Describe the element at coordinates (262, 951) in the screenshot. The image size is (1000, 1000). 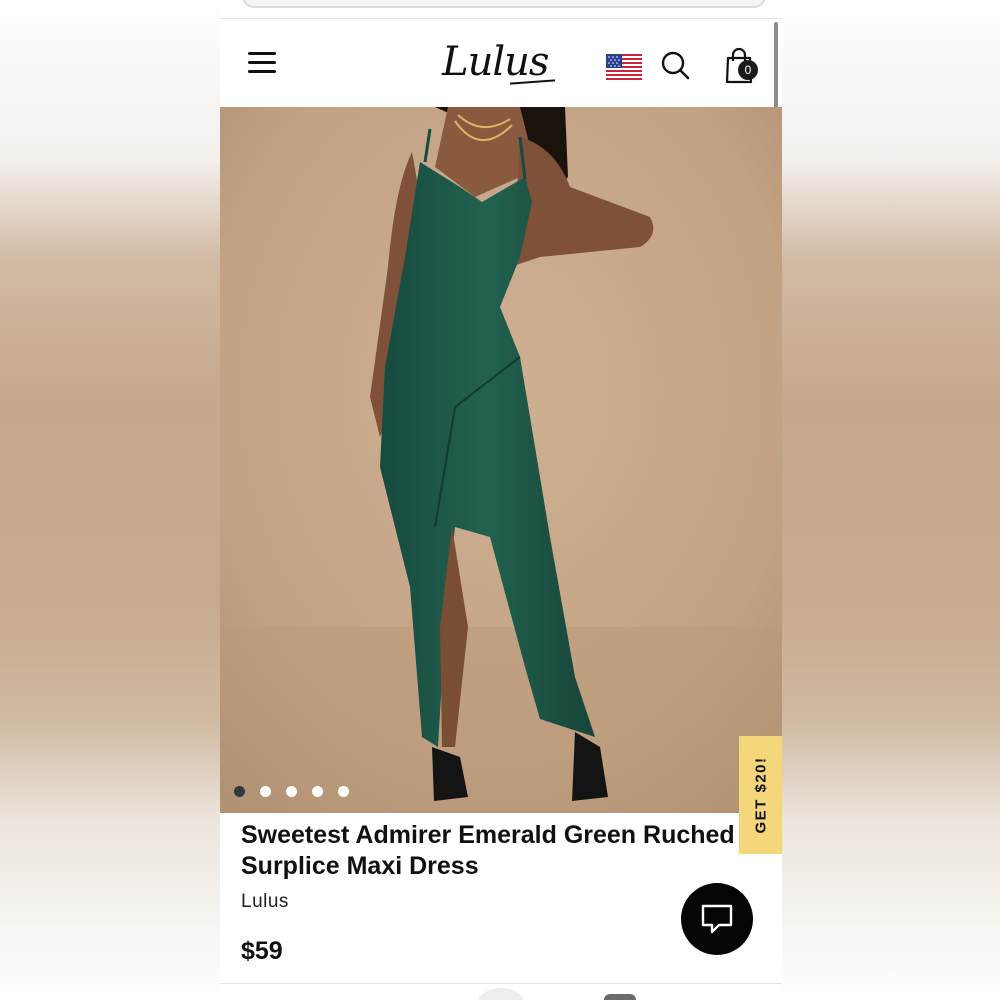
I see `product-price: $59` at that location.